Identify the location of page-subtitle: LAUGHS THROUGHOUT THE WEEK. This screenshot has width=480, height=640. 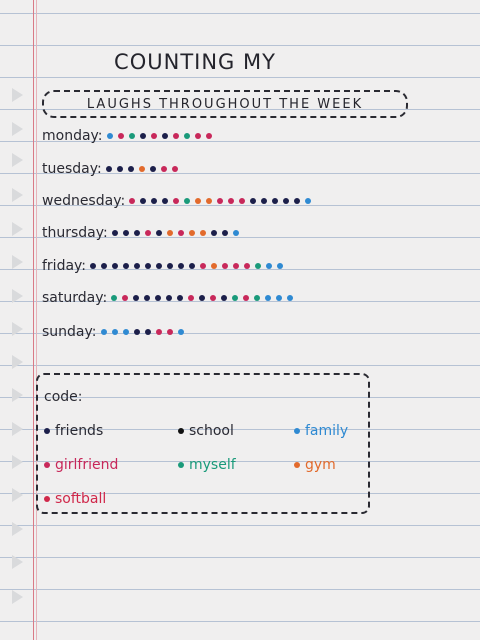
(225, 104).